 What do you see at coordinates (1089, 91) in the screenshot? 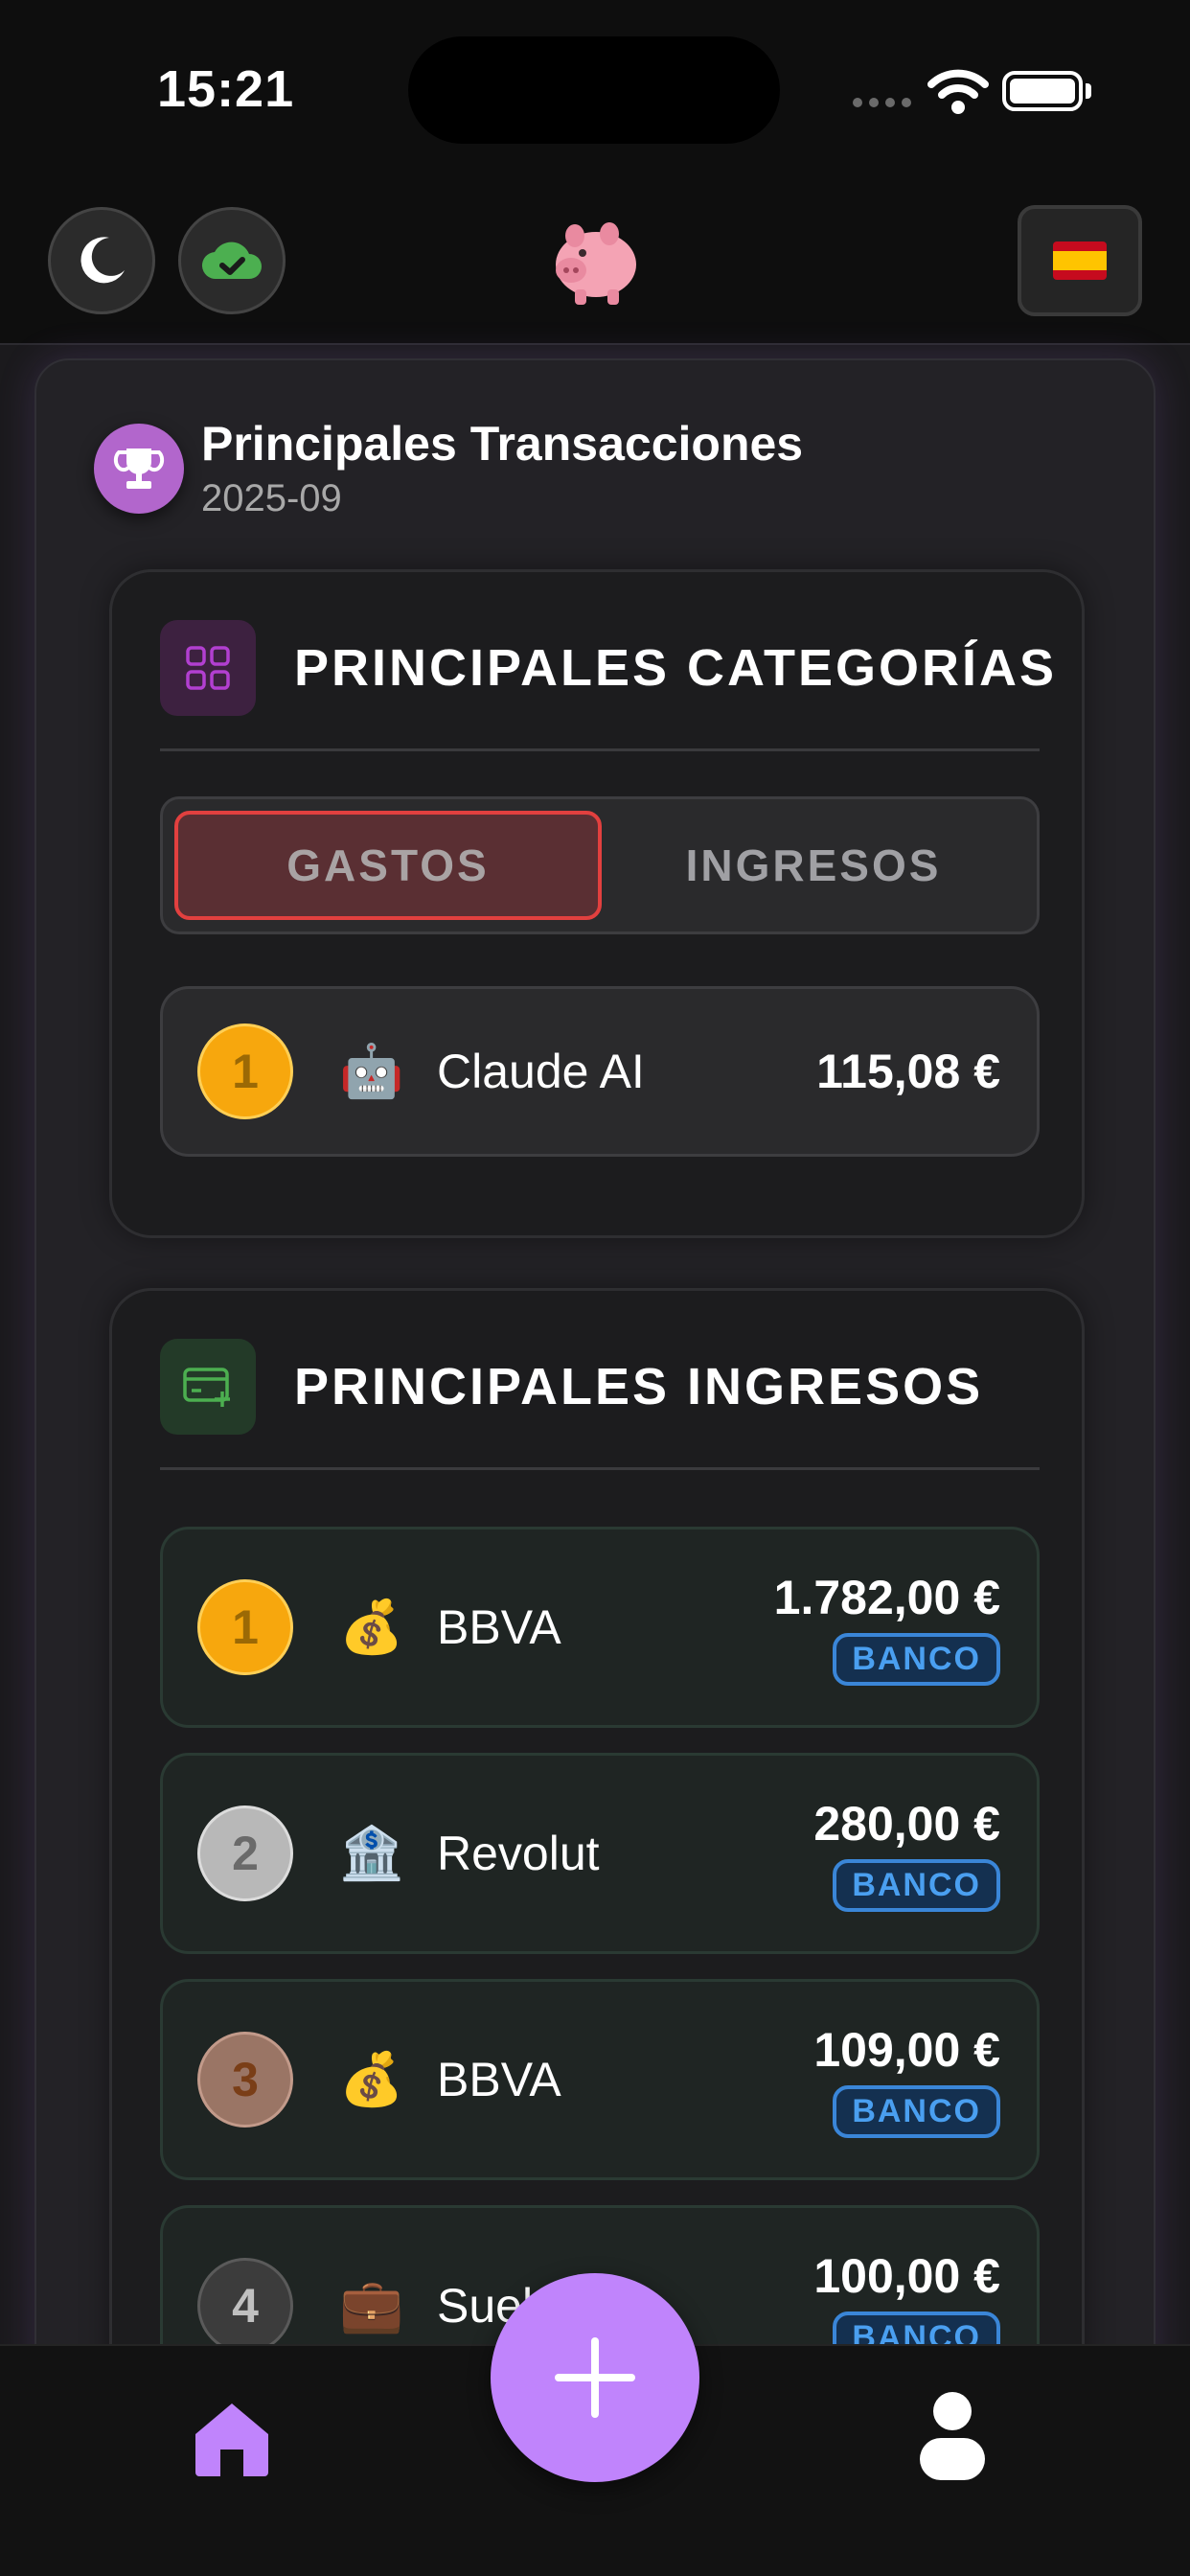
I see `battery-tip` at bounding box center [1089, 91].